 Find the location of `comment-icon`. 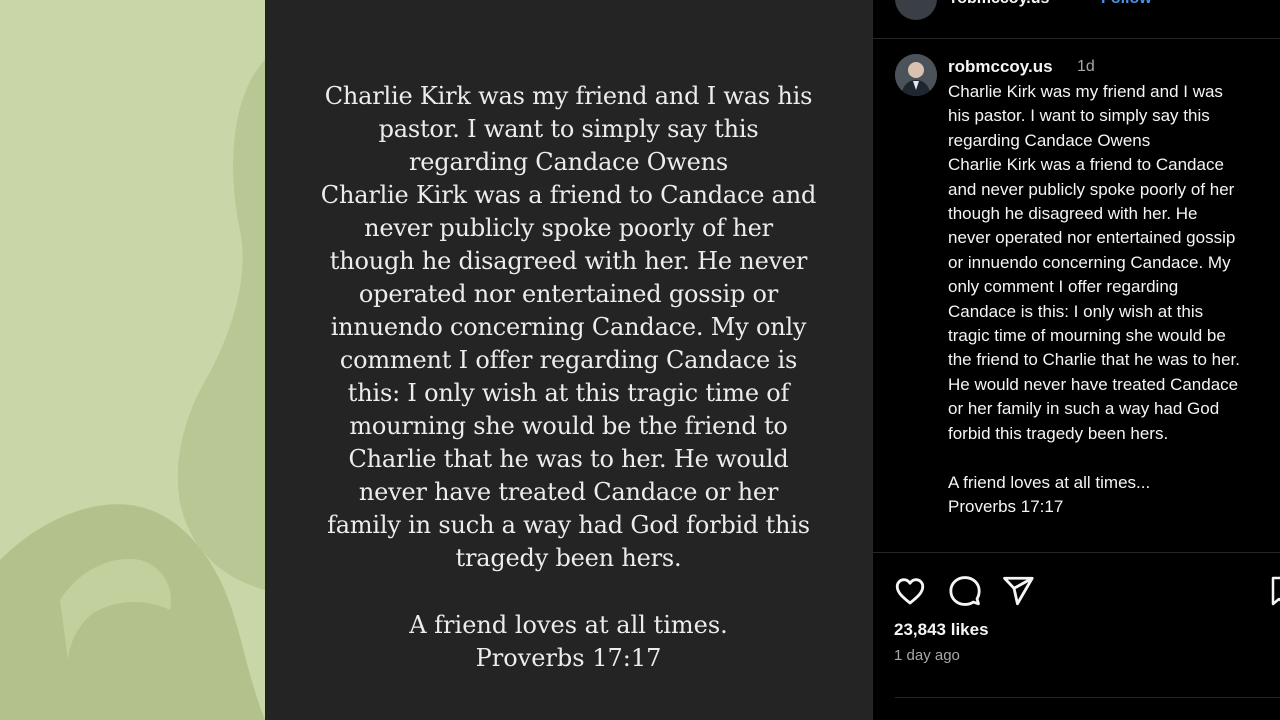

comment-icon is located at coordinates (965, 591).